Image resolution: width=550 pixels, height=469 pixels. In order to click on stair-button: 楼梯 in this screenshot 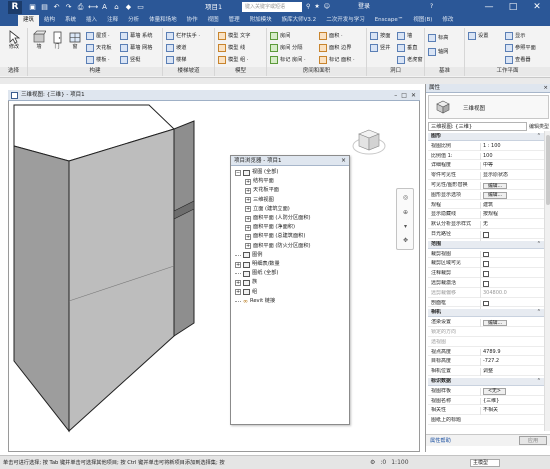, I will do `click(176, 59)`.